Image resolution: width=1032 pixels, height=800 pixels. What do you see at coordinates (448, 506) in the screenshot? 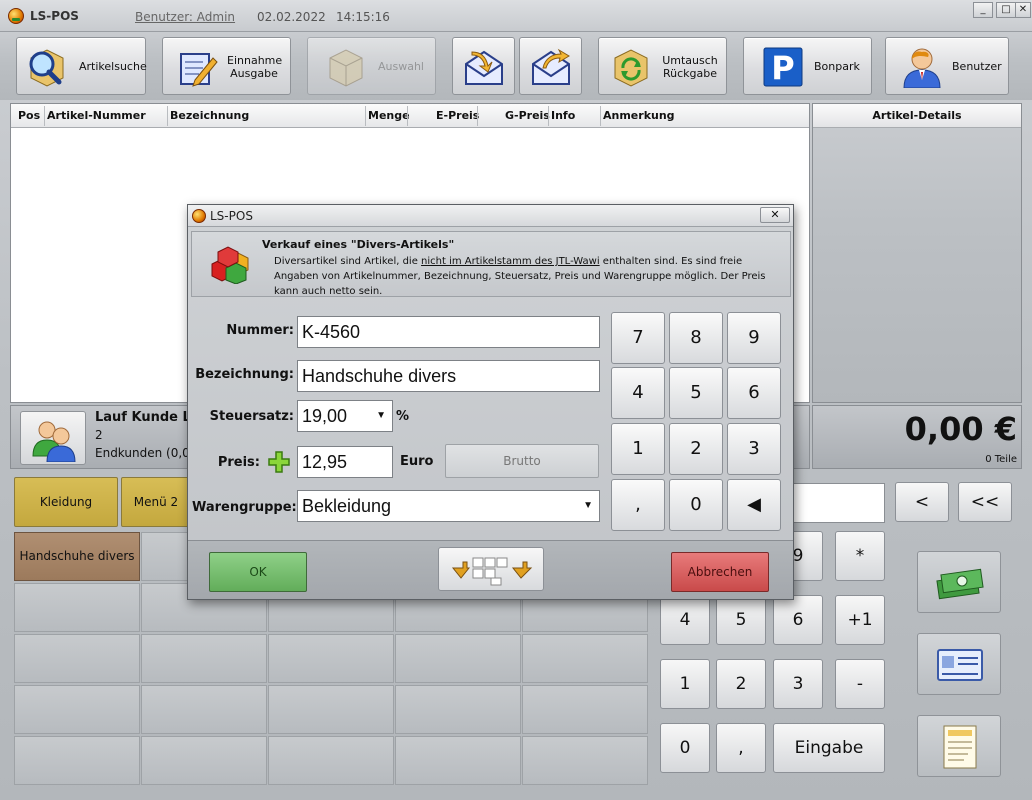
I see `warengruppe-select: Bekleidung ▼` at bounding box center [448, 506].